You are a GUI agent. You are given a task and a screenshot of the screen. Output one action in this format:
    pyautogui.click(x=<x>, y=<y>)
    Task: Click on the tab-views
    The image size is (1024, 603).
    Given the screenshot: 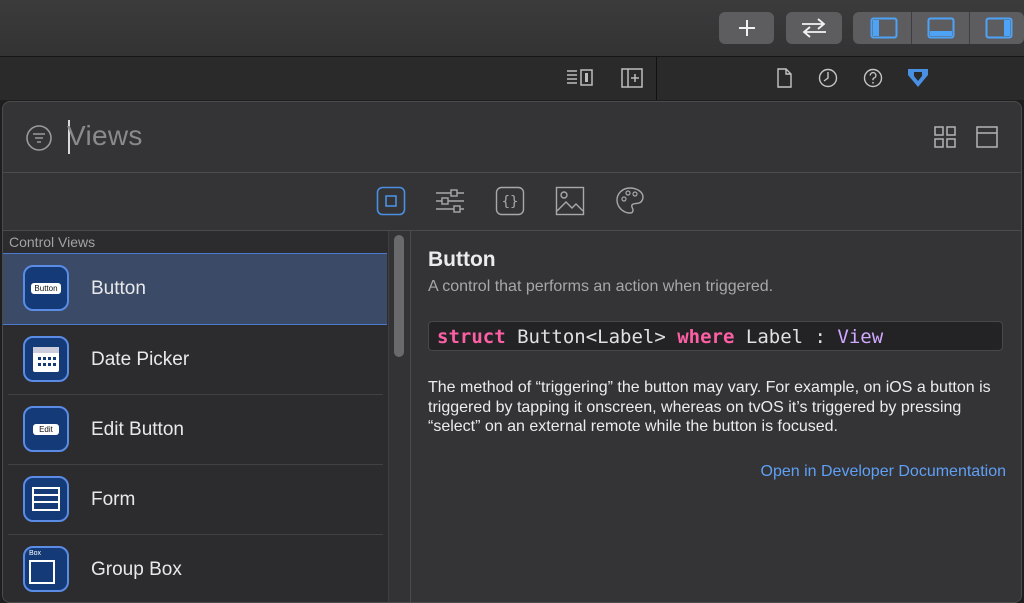 What is the action you would take?
    pyautogui.click(x=391, y=201)
    